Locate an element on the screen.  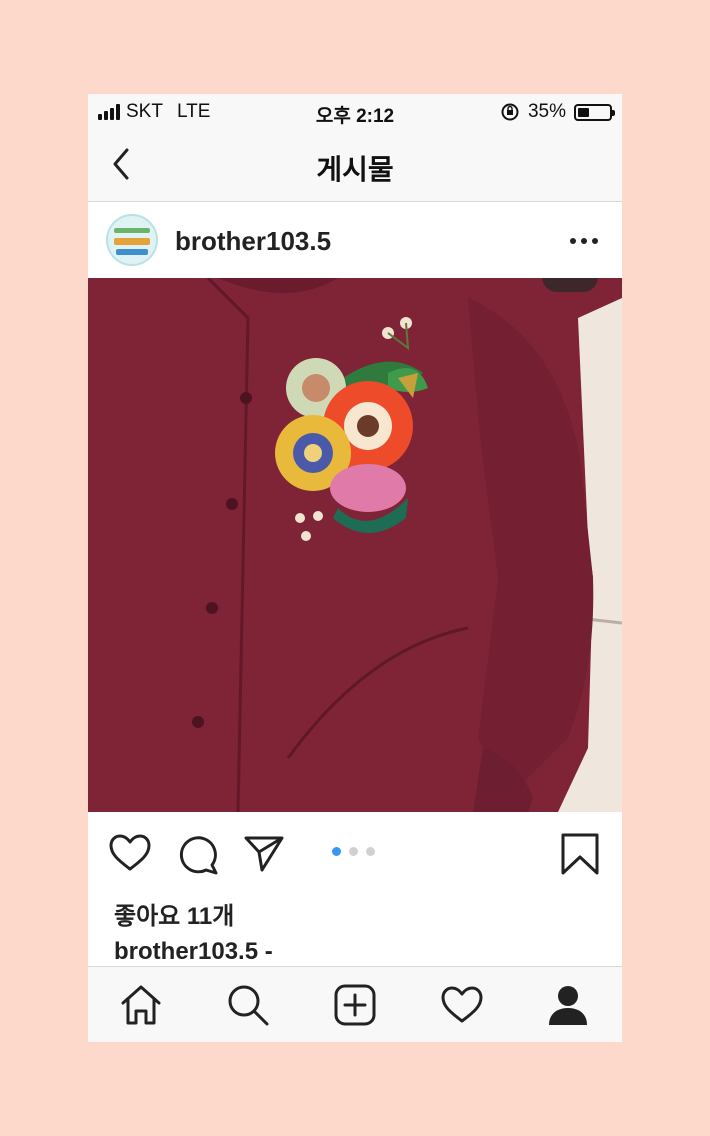
profile-icon is located at coordinates (568, 1005).